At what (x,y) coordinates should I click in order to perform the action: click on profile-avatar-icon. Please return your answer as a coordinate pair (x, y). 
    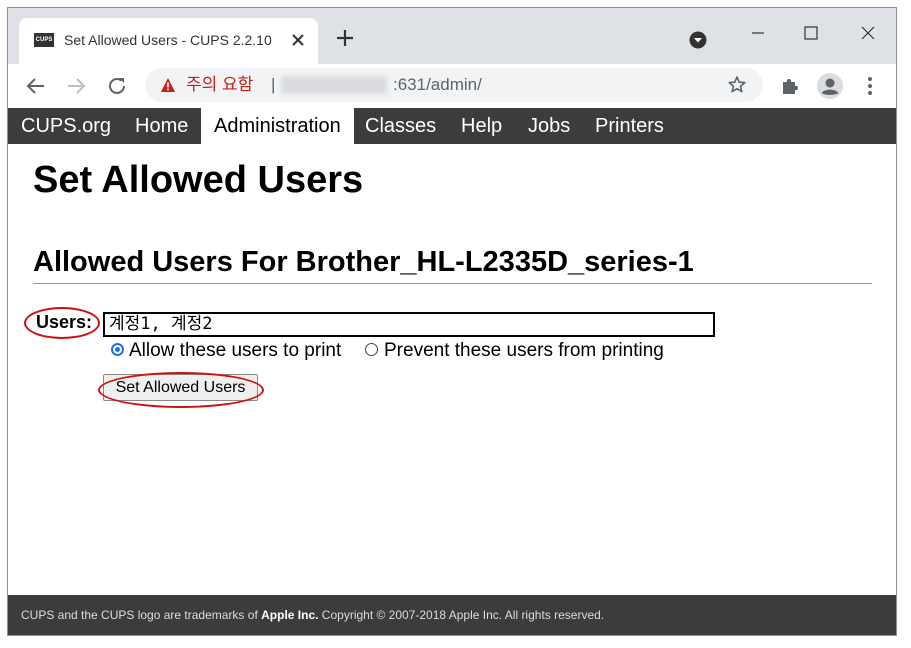
    Looking at the image, I should click on (830, 86).